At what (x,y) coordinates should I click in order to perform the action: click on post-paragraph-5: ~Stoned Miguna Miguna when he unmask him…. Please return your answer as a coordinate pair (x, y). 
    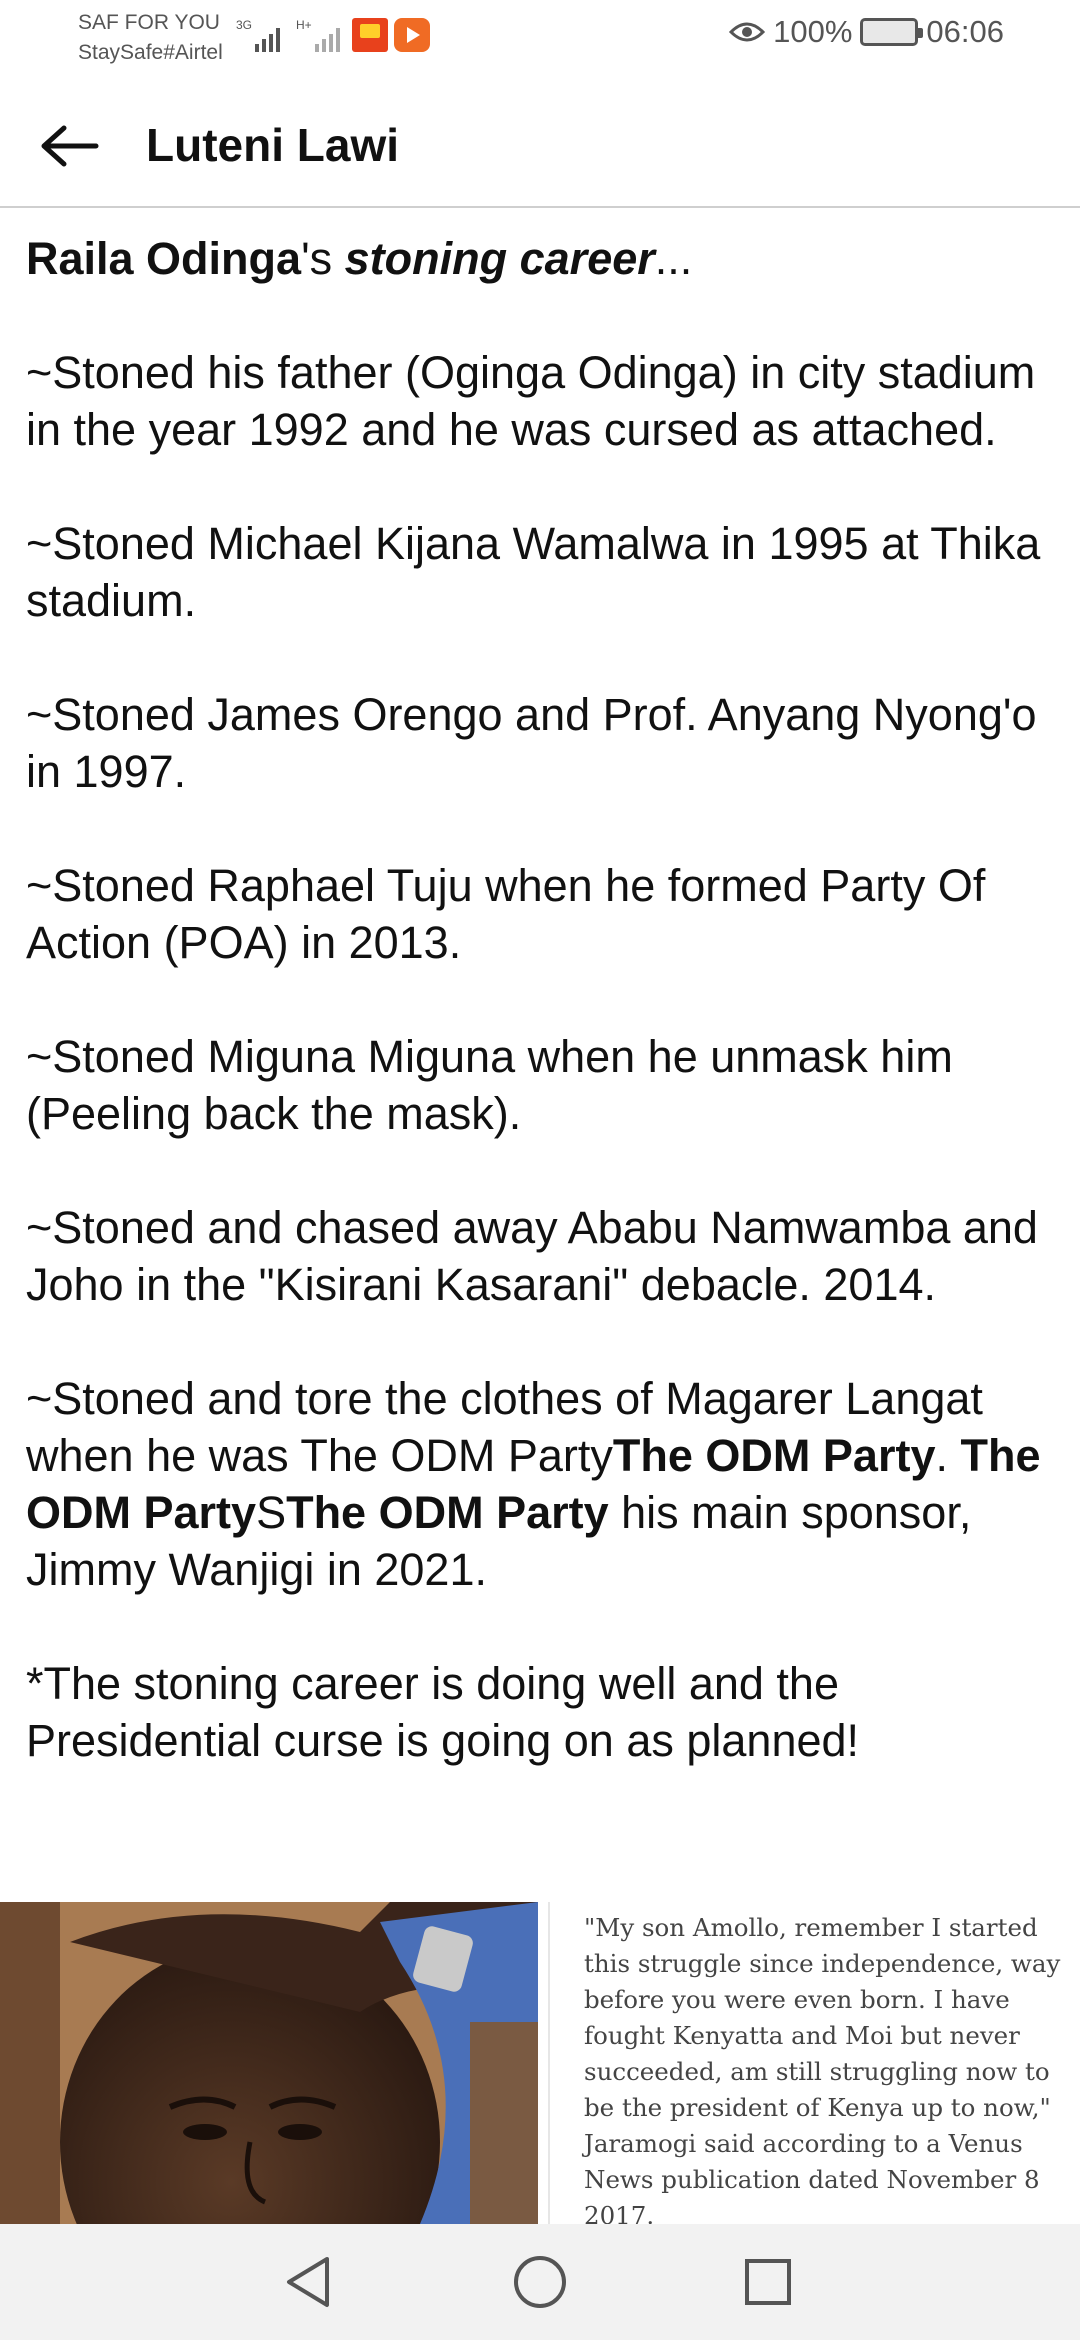
    Looking at the image, I should click on (489, 1085).